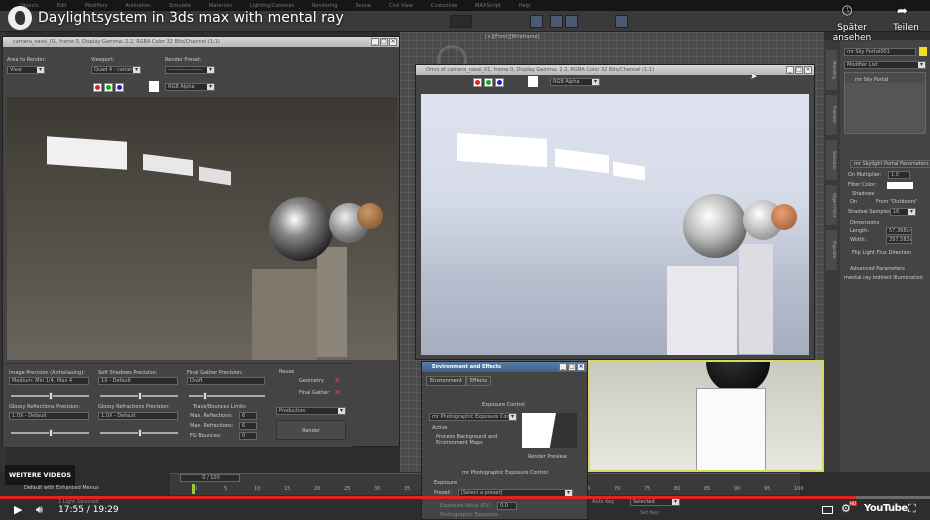 The image size is (930, 520). Describe the element at coordinates (220, 6) in the screenshot. I see `menu-materials: Materials` at that location.